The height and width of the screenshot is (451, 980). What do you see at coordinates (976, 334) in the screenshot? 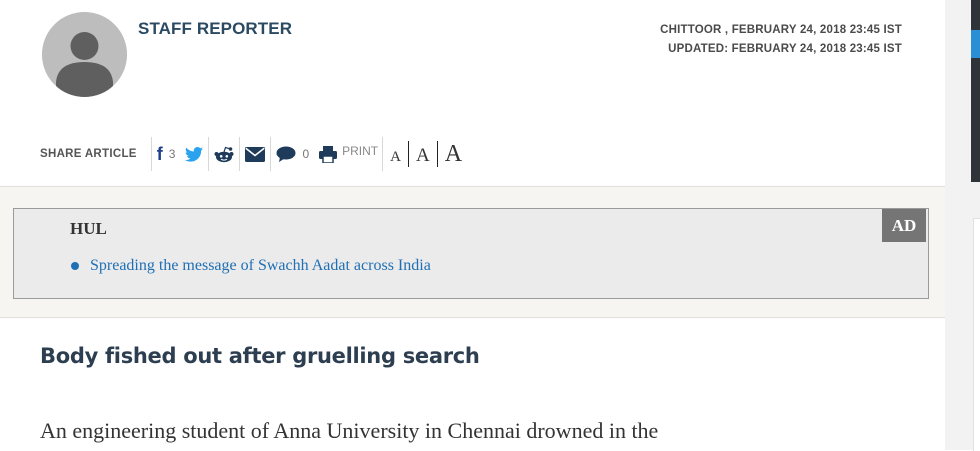
I see `sidebar-panel` at bounding box center [976, 334].